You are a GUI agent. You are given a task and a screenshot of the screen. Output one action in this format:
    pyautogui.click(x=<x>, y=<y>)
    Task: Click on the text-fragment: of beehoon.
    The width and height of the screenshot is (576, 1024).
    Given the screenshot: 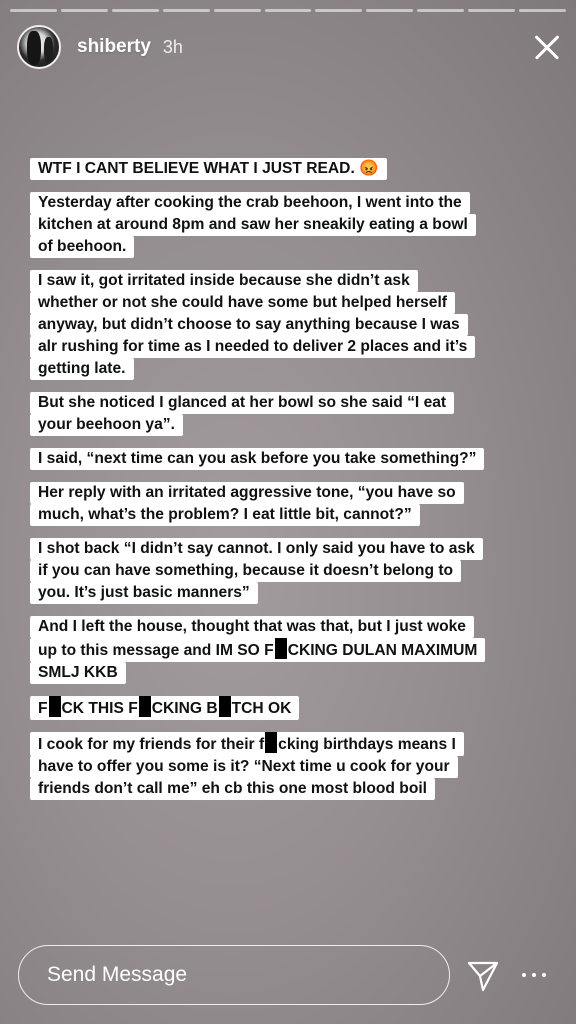 What is the action you would take?
    pyautogui.click(x=82, y=246)
    